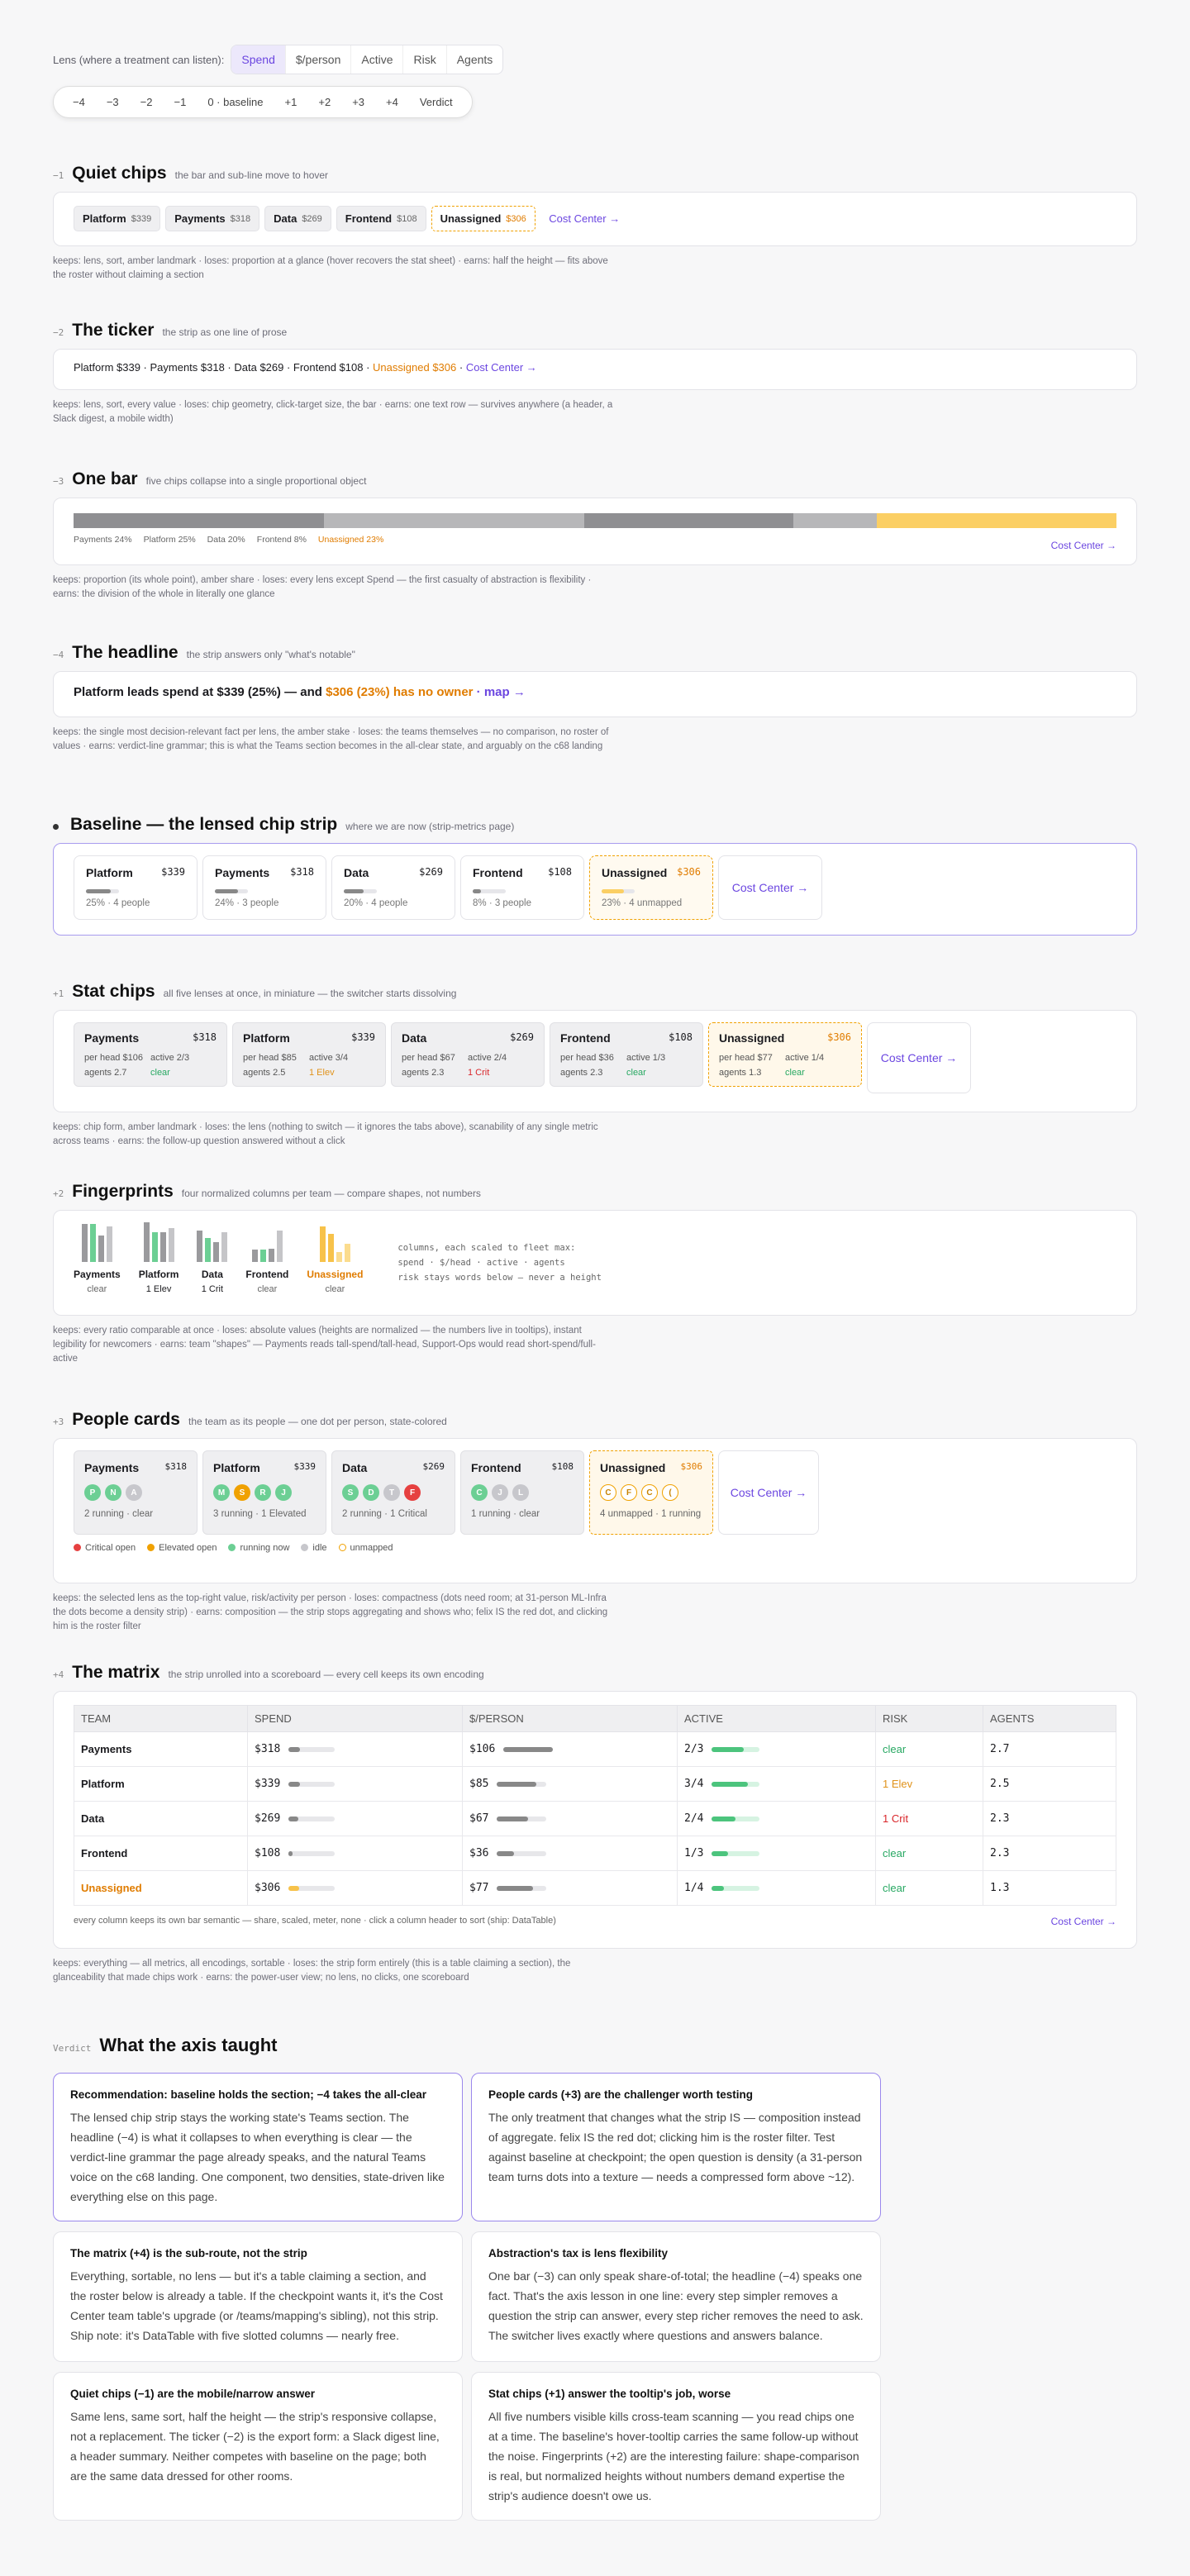 The height and width of the screenshot is (2576, 1190). Describe the element at coordinates (392, 102) in the screenshot. I see `axis-link: +4` at that location.